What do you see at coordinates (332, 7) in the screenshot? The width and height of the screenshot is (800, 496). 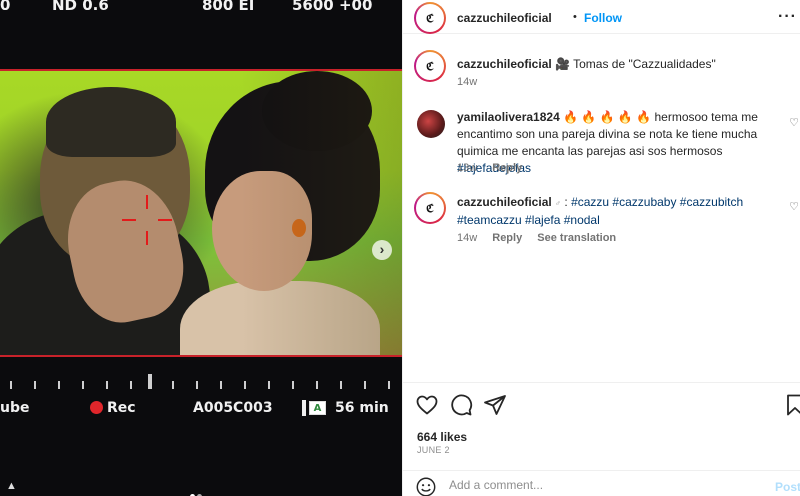 I see `readout-white-balance: 5600 +00` at bounding box center [332, 7].